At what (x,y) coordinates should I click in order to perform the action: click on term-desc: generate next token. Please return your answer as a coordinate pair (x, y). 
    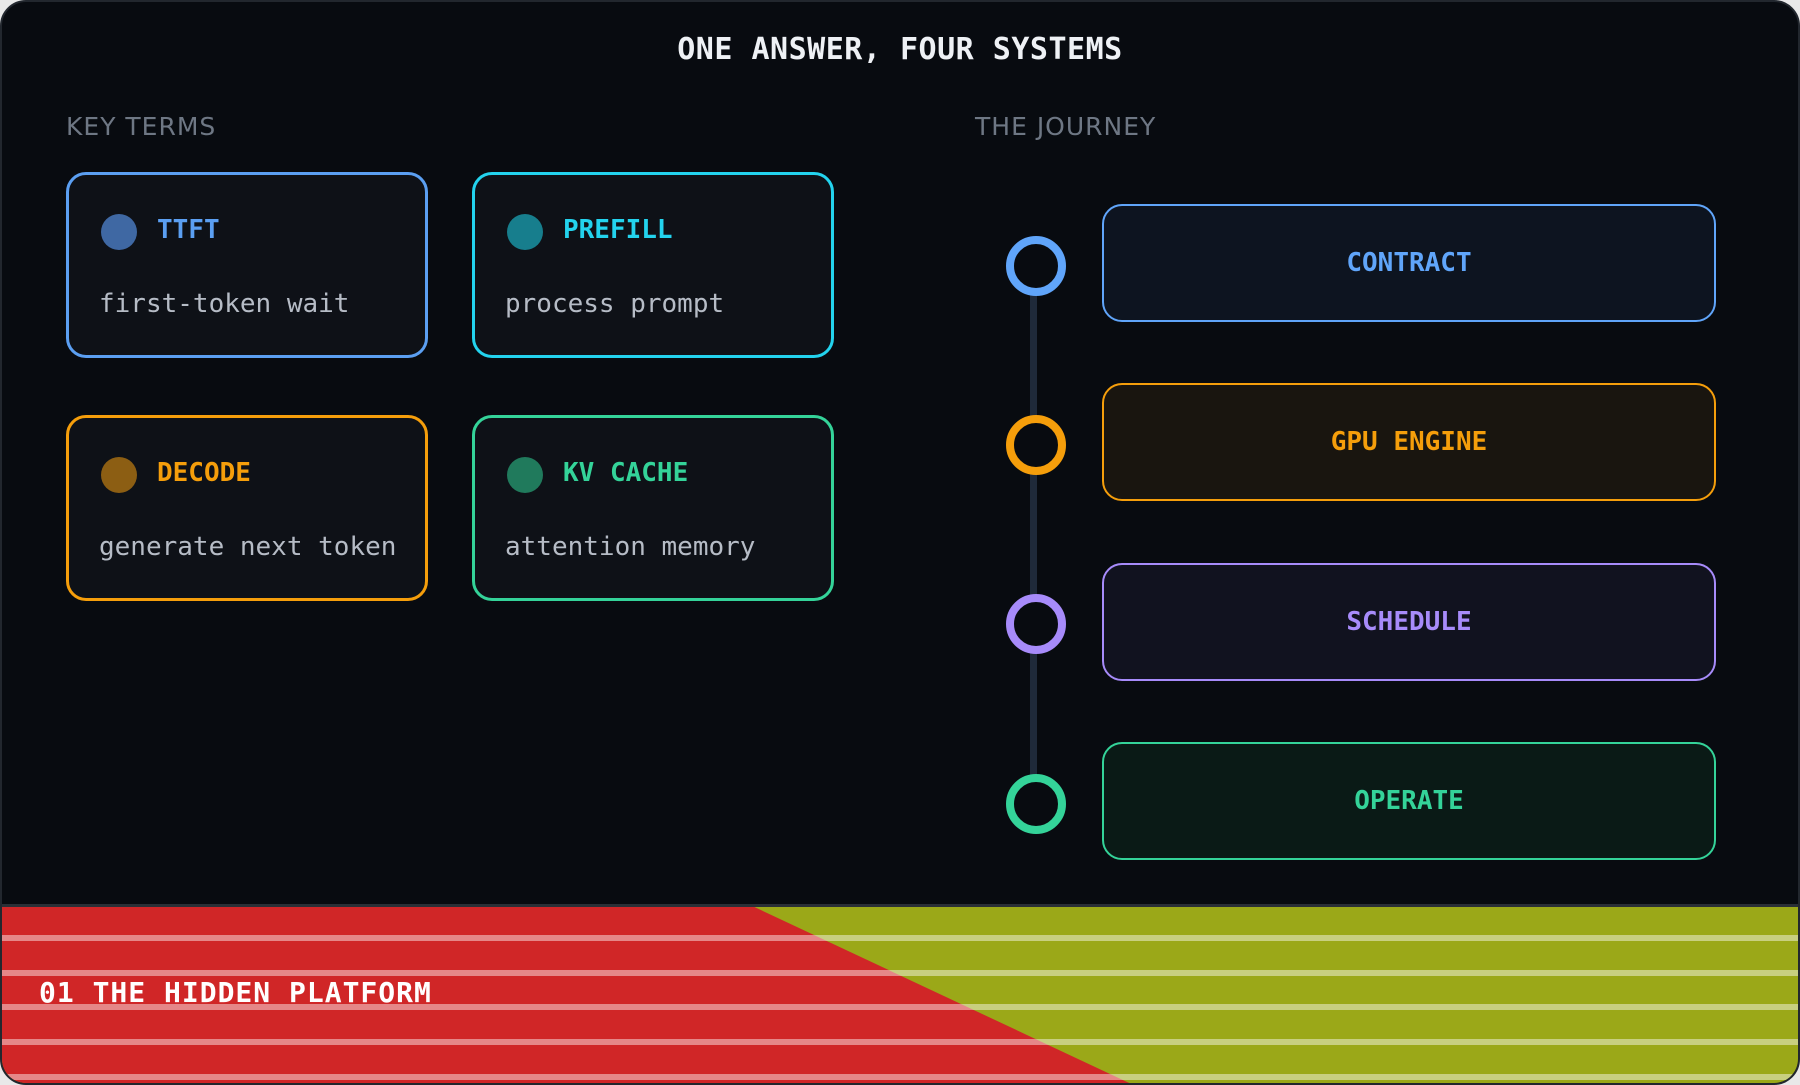
    Looking at the image, I should click on (248, 547).